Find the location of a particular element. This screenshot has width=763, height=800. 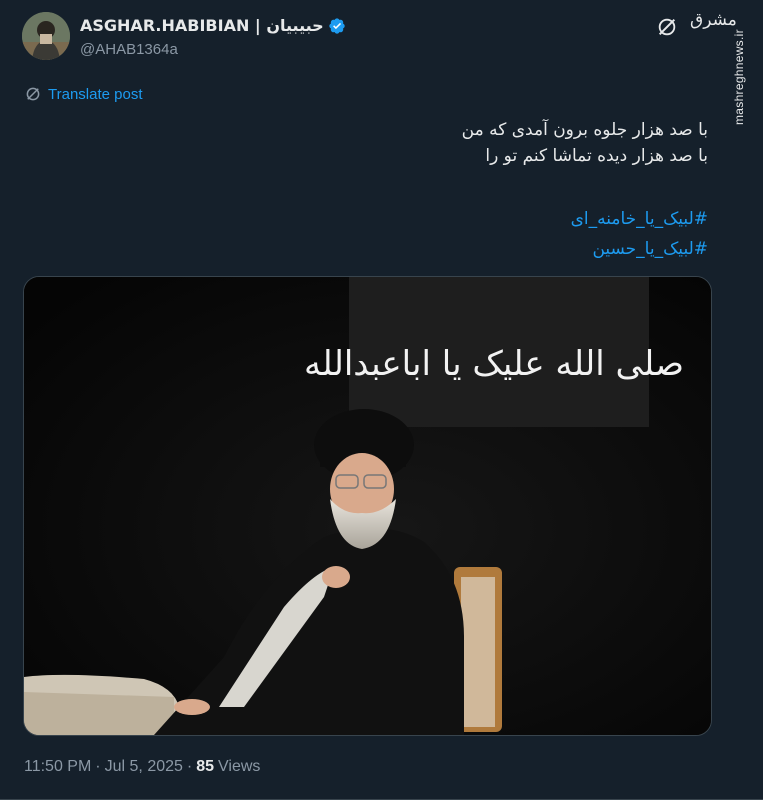

hashtag-link: #لبیک_یا_خامنه_ای is located at coordinates (639, 219).